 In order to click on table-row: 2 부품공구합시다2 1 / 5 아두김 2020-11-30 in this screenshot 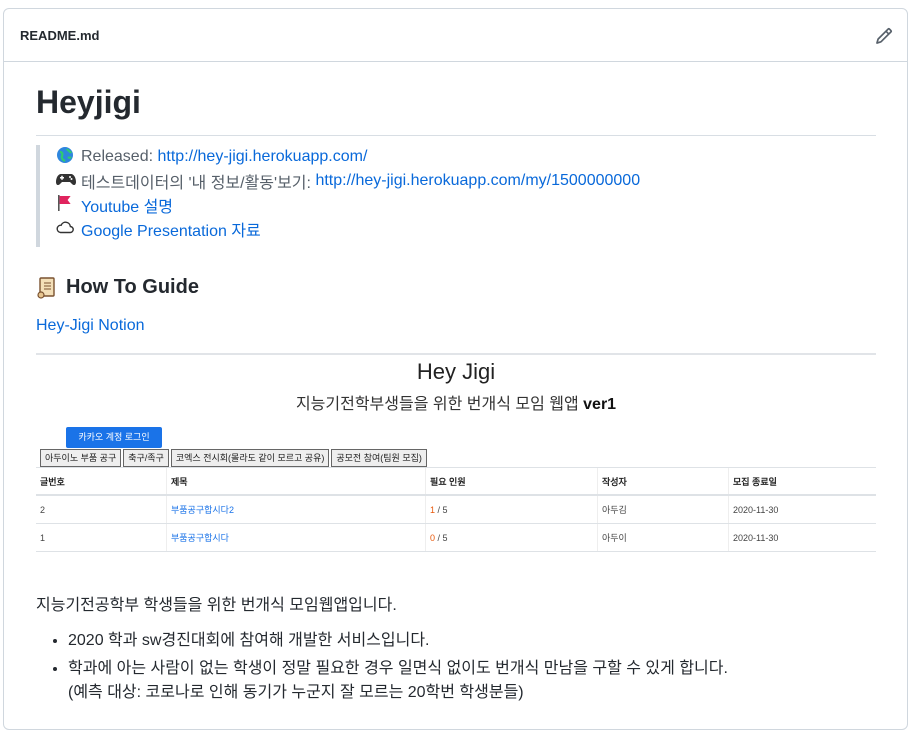, I will do `click(456, 509)`.